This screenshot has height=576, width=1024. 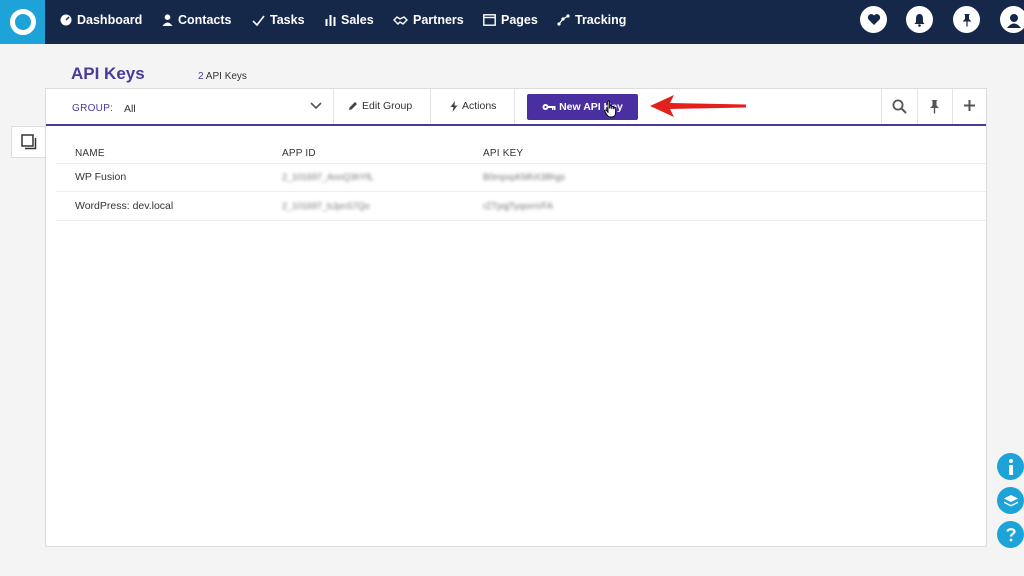 What do you see at coordinates (524, 177) in the screenshot?
I see `row-api-key: B0mpxpKMhX38hgs` at bounding box center [524, 177].